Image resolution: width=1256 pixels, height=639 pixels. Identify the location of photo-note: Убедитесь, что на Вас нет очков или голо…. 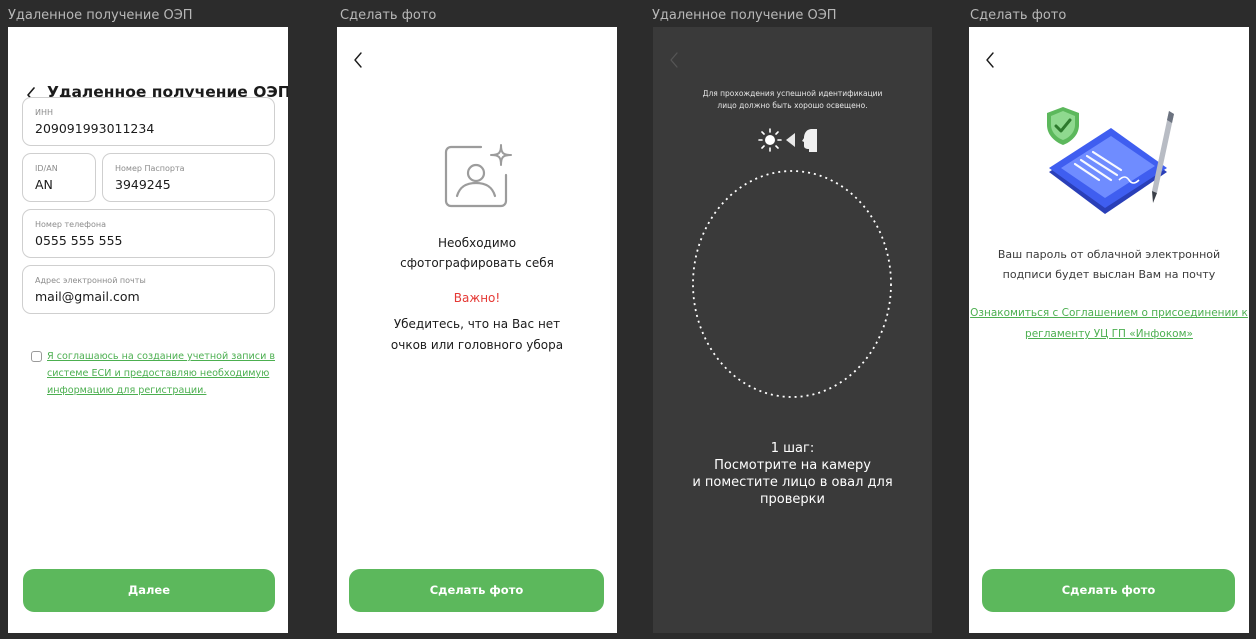
(477, 335).